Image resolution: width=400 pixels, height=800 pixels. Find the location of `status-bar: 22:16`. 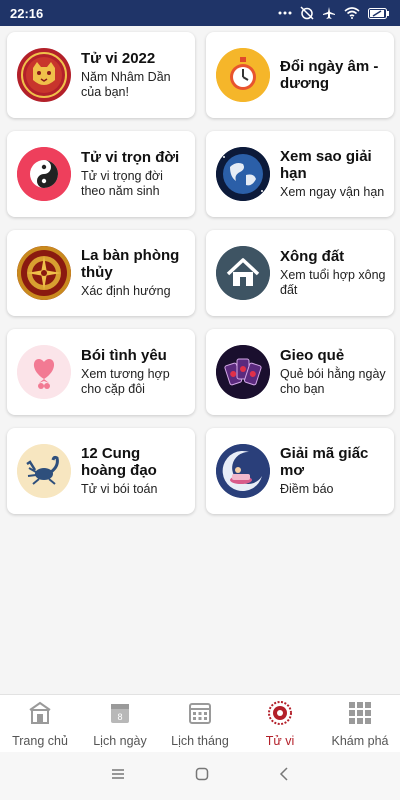

status-bar: 22:16 is located at coordinates (200, 13).